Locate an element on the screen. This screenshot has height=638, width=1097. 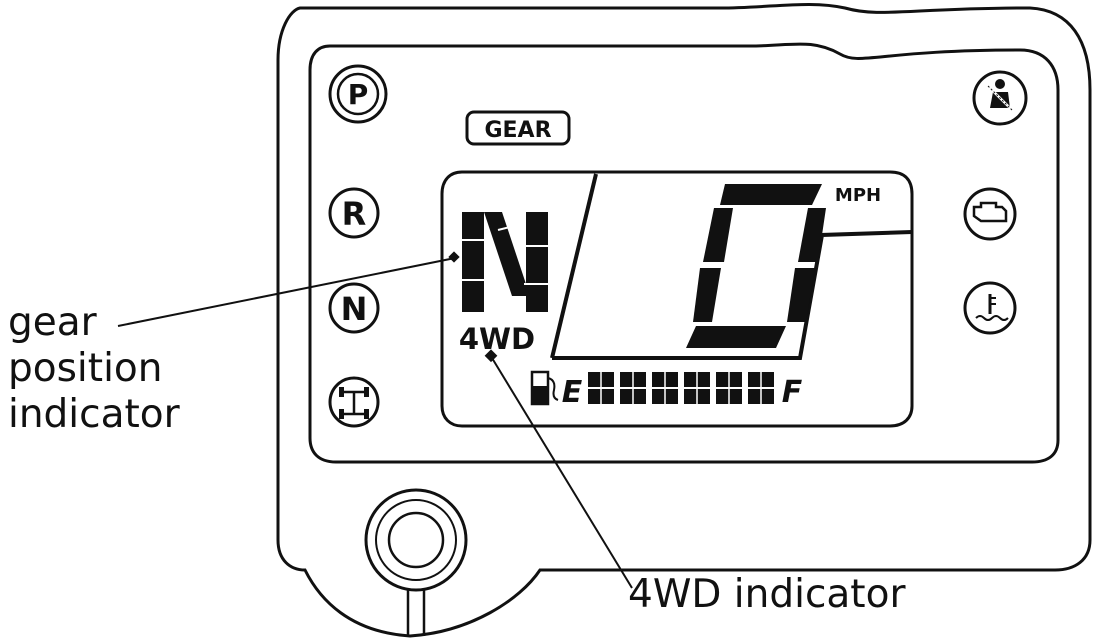
gear-tag: GEAR is located at coordinates (518, 128).